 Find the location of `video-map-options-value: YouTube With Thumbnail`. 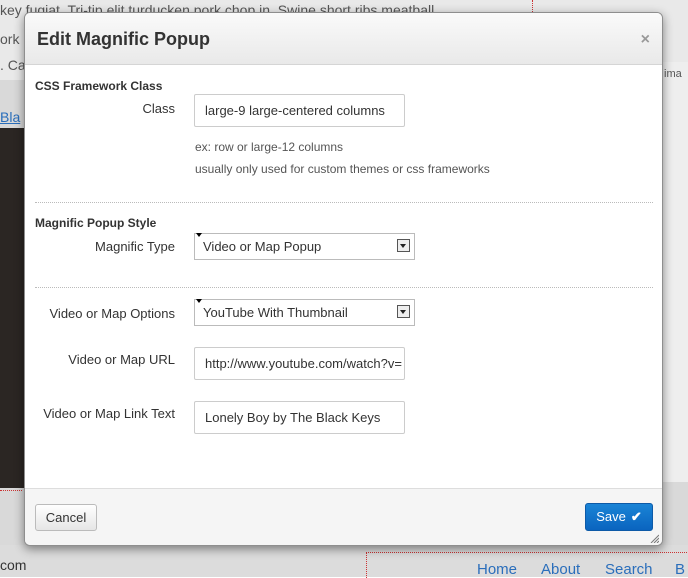

video-map-options-value: YouTube With Thumbnail is located at coordinates (275, 312).